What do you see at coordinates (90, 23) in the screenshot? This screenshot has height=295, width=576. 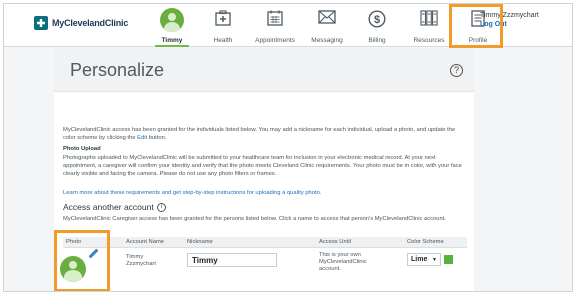 I see `brand-name: MyClevelandClinic` at bounding box center [90, 23].